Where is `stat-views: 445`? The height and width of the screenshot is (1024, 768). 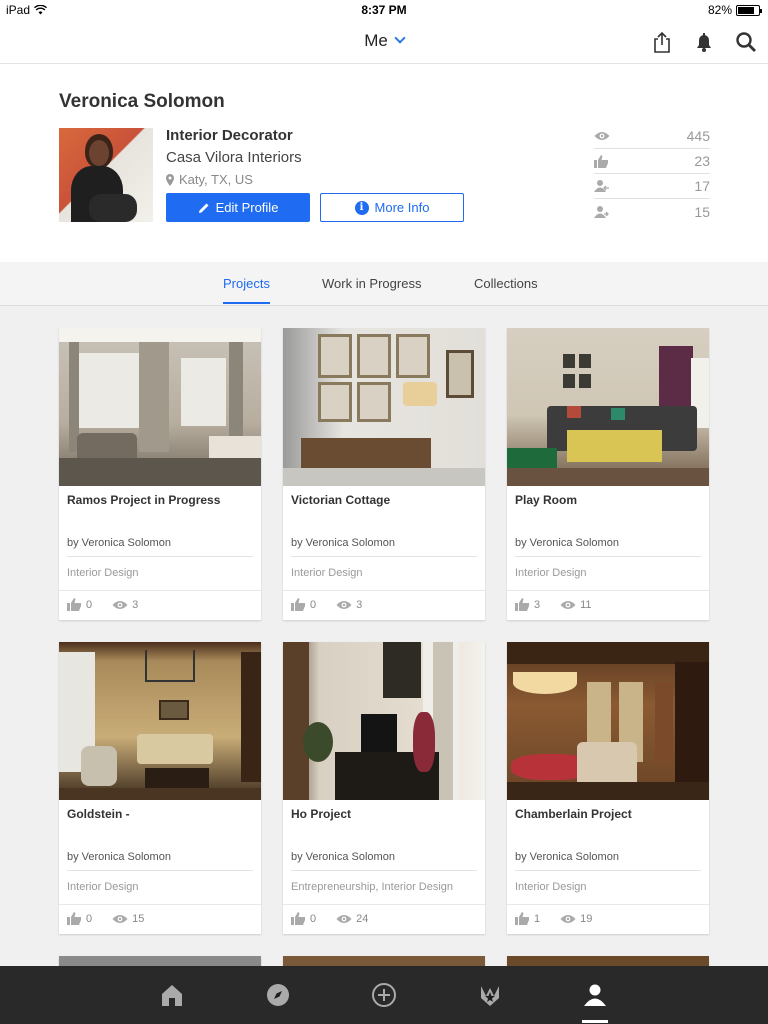
stat-views: 445 is located at coordinates (652, 136).